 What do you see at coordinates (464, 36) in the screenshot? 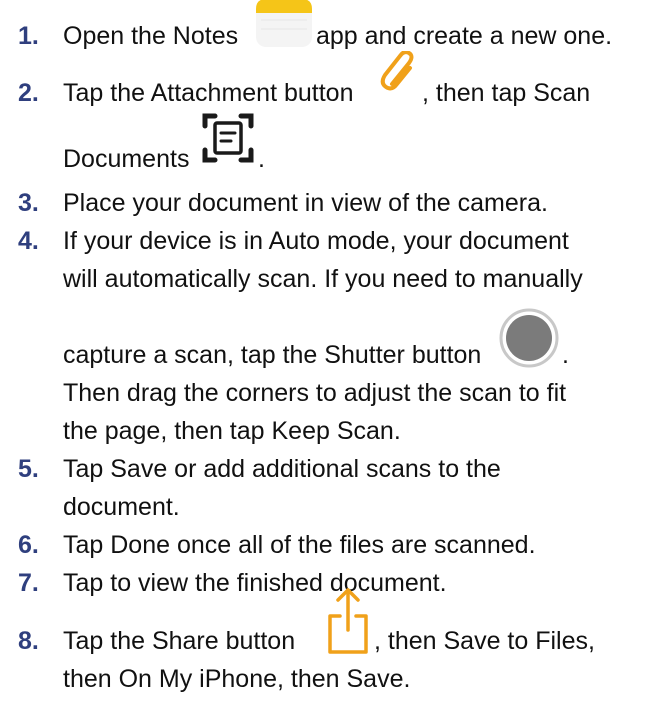
I see `step-text: app and create a new one.` at bounding box center [464, 36].